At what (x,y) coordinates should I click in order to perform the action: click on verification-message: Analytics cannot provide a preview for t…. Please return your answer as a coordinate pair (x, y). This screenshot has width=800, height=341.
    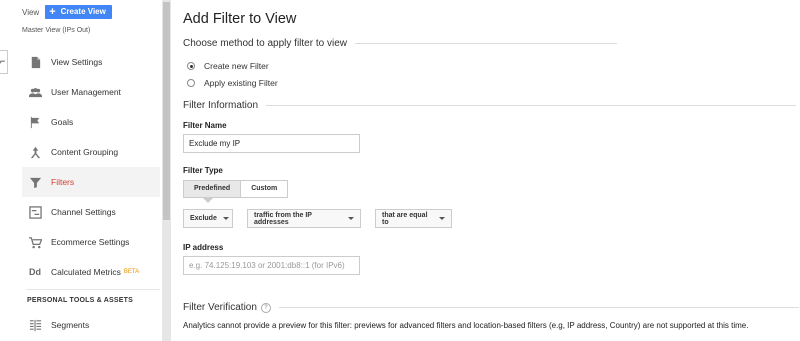
    Looking at the image, I should click on (466, 325).